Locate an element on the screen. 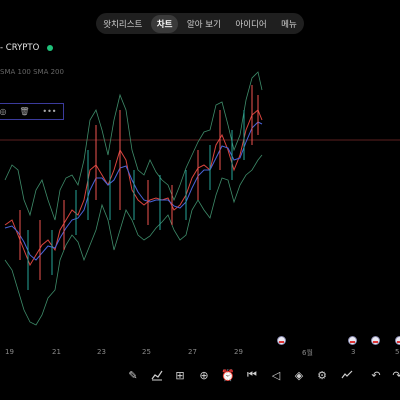 This screenshot has width=400, height=400. x-axis-label: 29 is located at coordinates (238, 352).